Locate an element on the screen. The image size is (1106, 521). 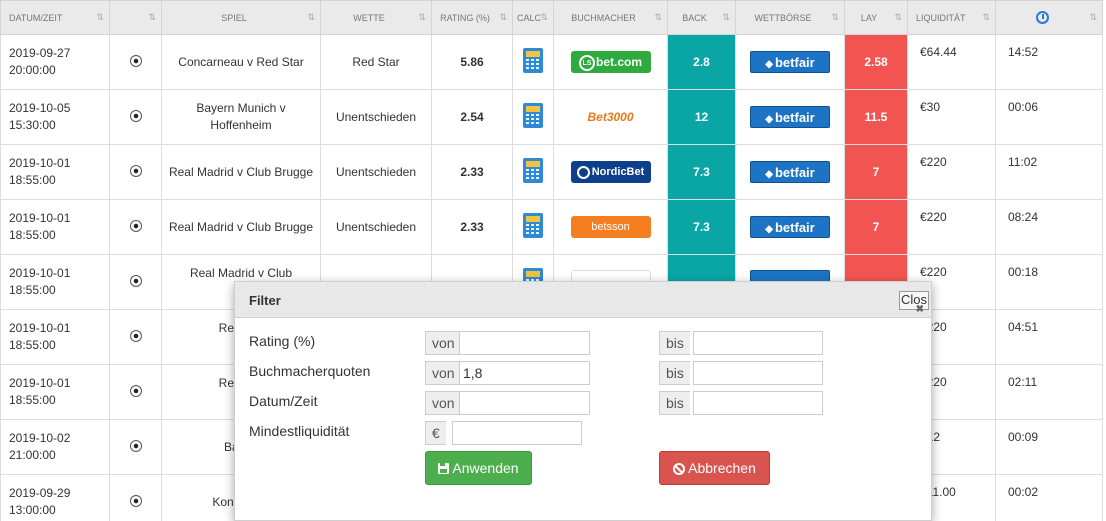
col-header-rating: RATING (%) ⇅ is located at coordinates (472, 17).